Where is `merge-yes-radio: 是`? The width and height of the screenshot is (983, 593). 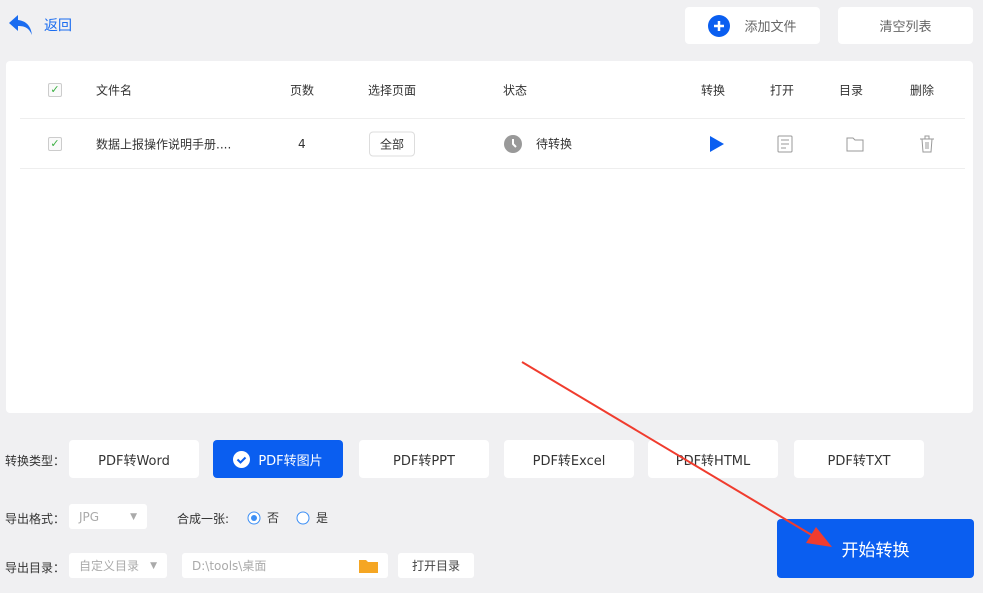 merge-yes-radio: 是 is located at coordinates (312, 517).